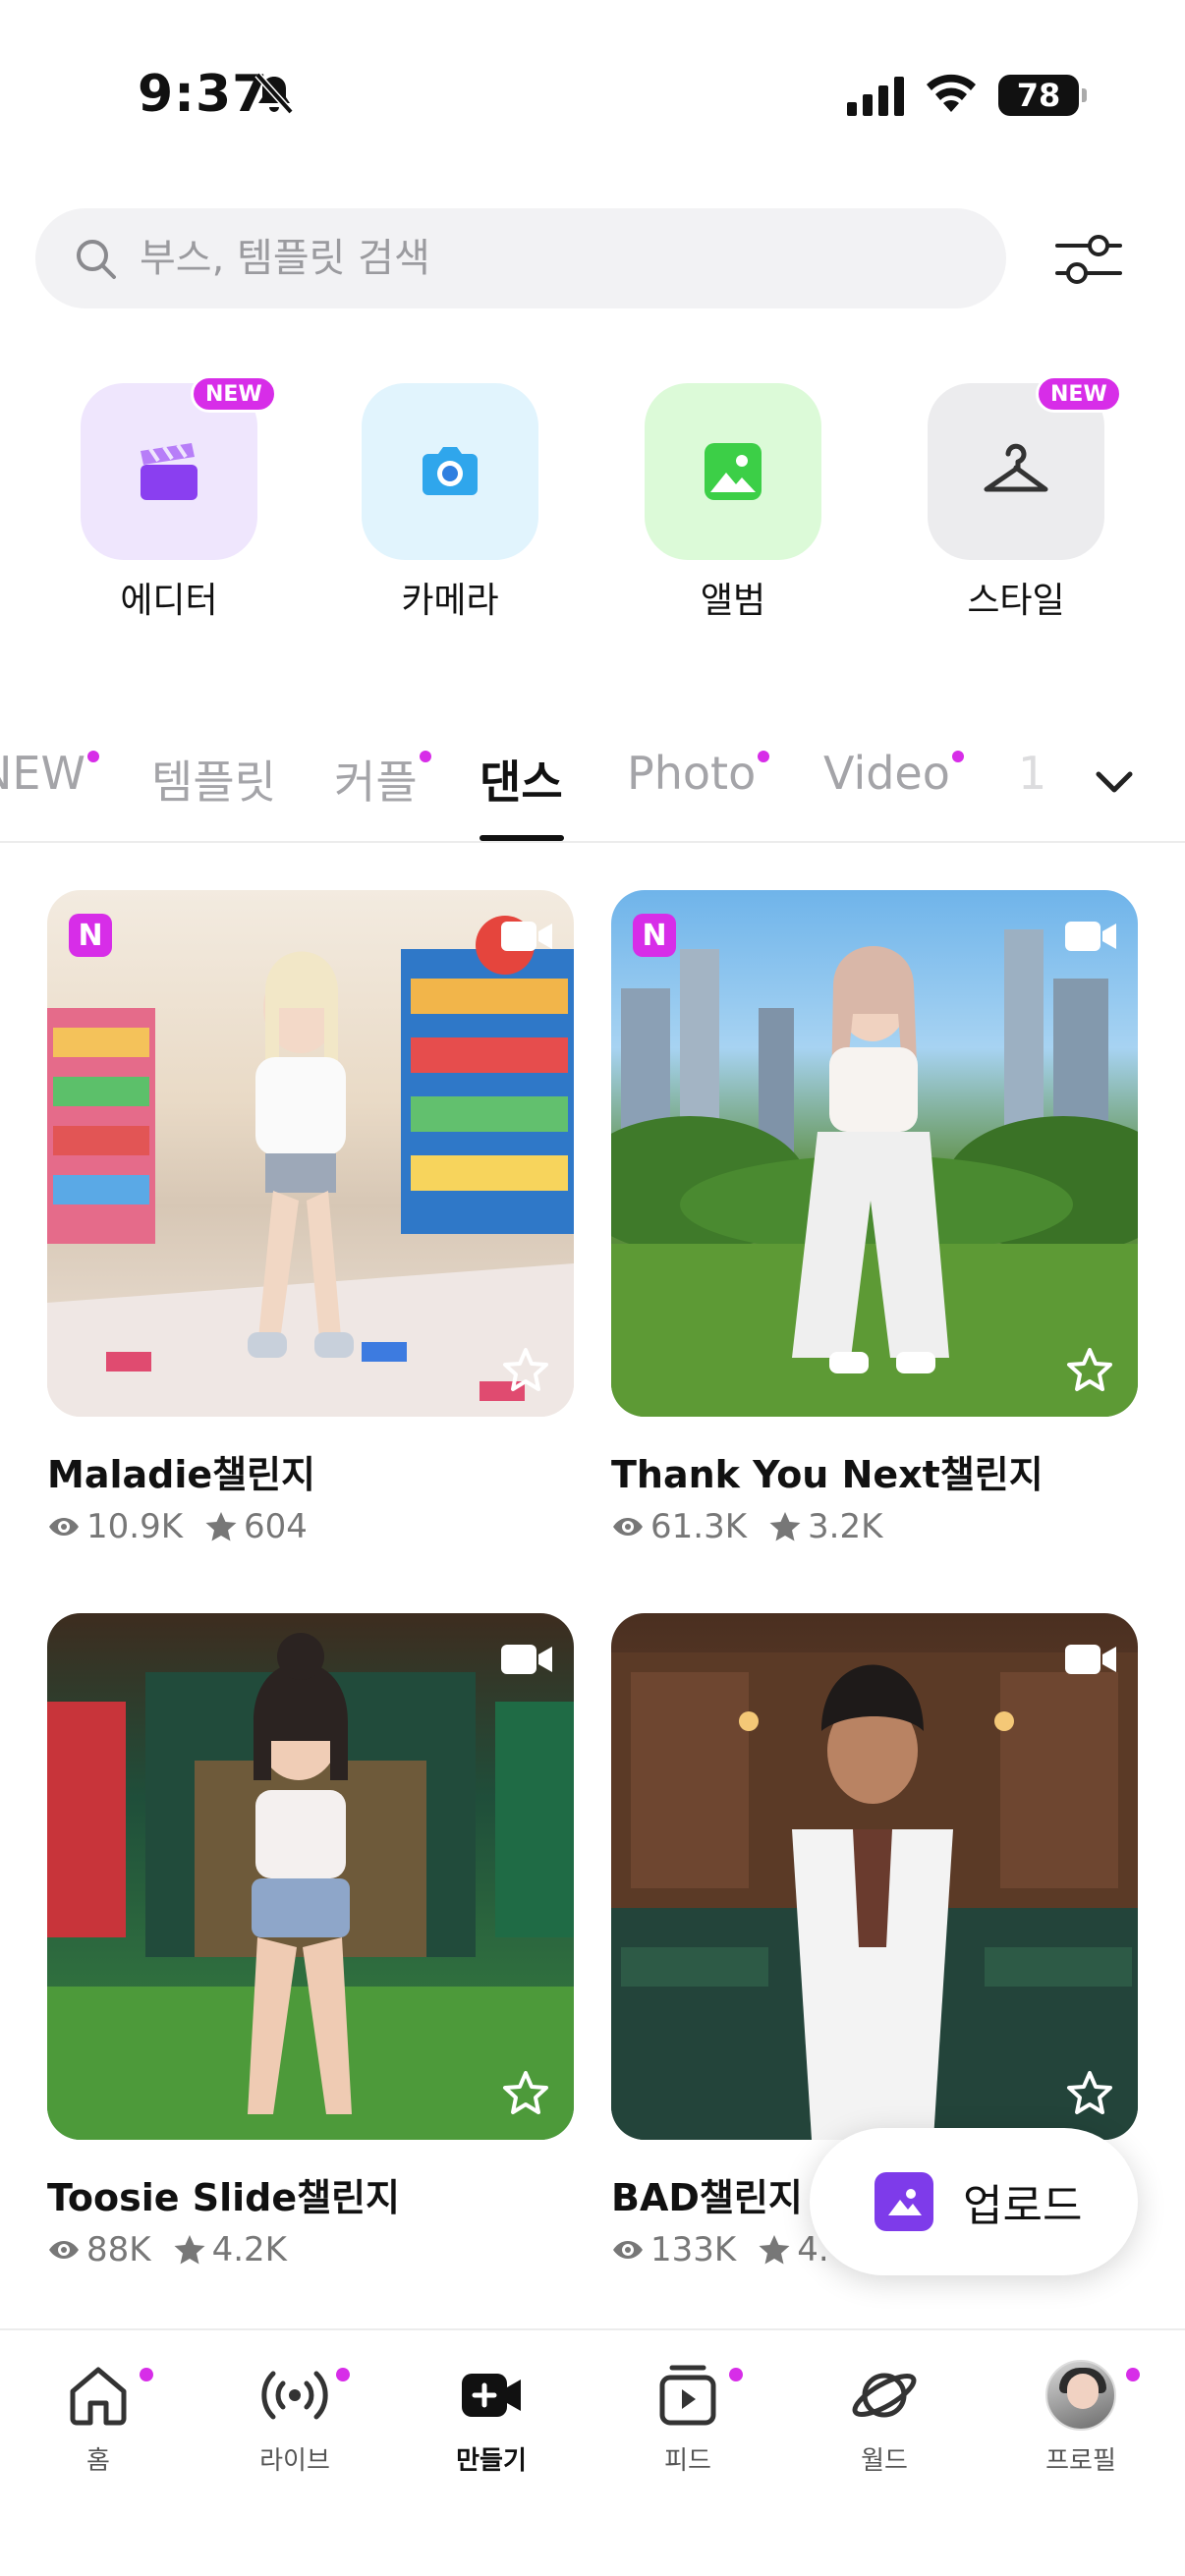 The height and width of the screenshot is (2576, 1185). I want to click on nav-profile: 프로필, so click(1081, 2418).